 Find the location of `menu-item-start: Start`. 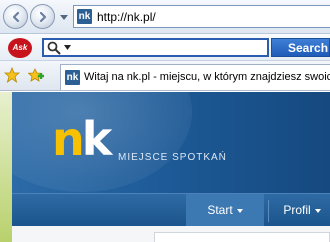

menu-item-start: Start is located at coordinates (225, 210).